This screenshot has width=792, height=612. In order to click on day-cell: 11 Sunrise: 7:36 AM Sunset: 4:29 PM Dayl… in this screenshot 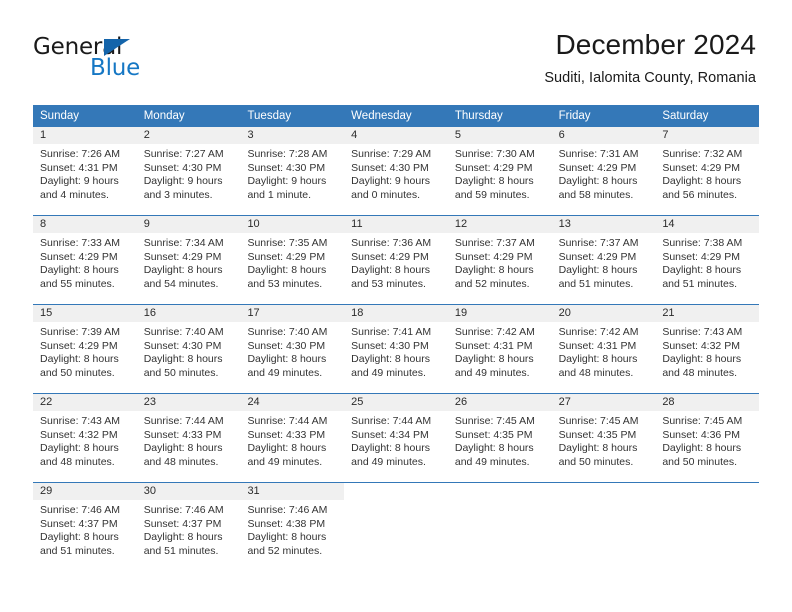, I will do `click(396, 260)`.